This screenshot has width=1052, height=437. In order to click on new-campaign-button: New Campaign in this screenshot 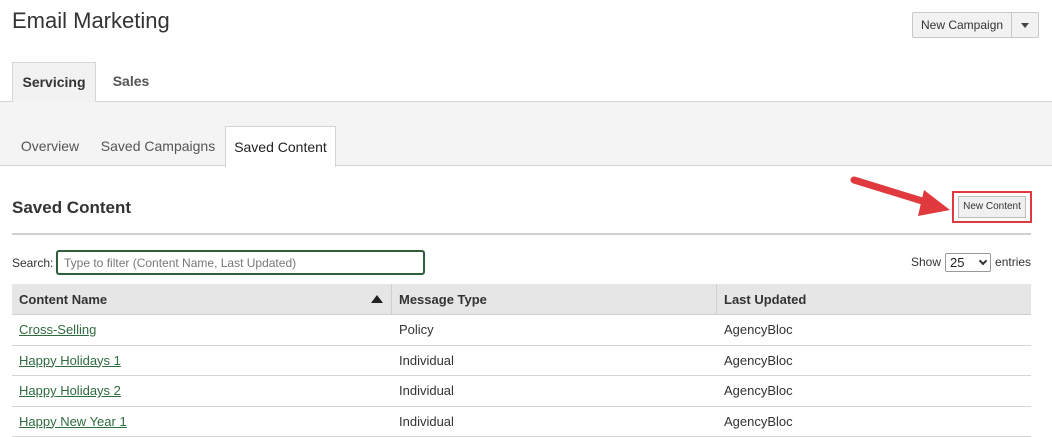, I will do `click(962, 25)`.